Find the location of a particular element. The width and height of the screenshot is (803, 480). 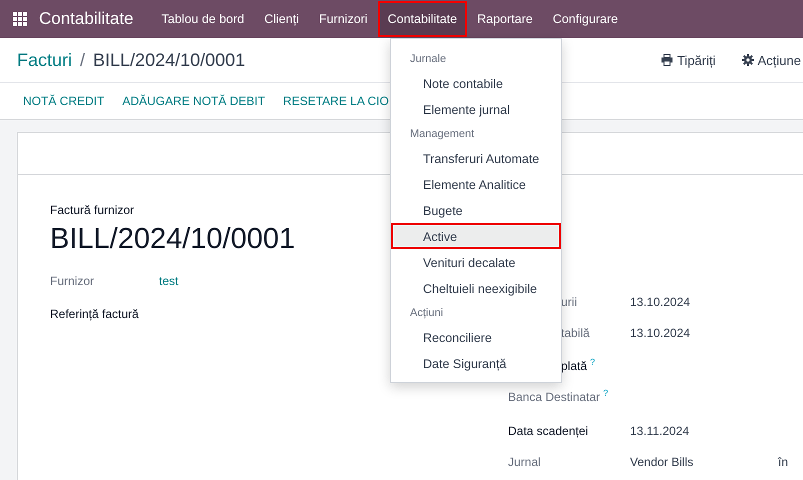

menu-section-header: Management is located at coordinates (442, 134).